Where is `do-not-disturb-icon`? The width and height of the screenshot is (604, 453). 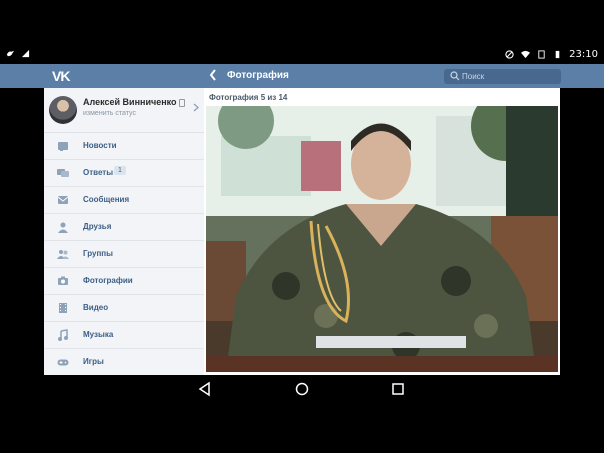
do-not-disturb-icon is located at coordinates (509, 54).